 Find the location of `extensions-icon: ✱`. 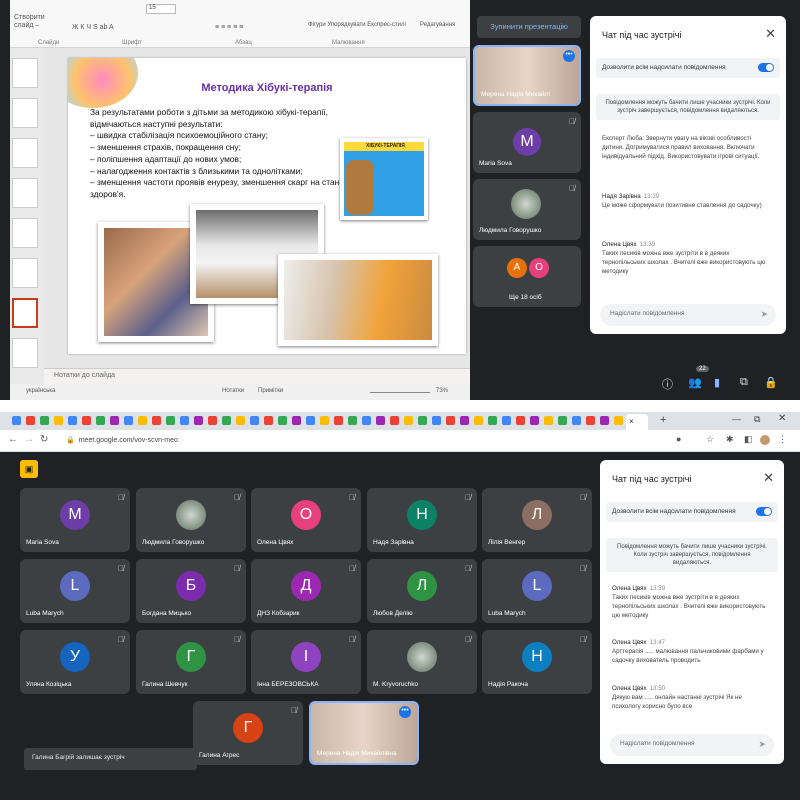

extensions-icon: ✱ is located at coordinates (730, 439).